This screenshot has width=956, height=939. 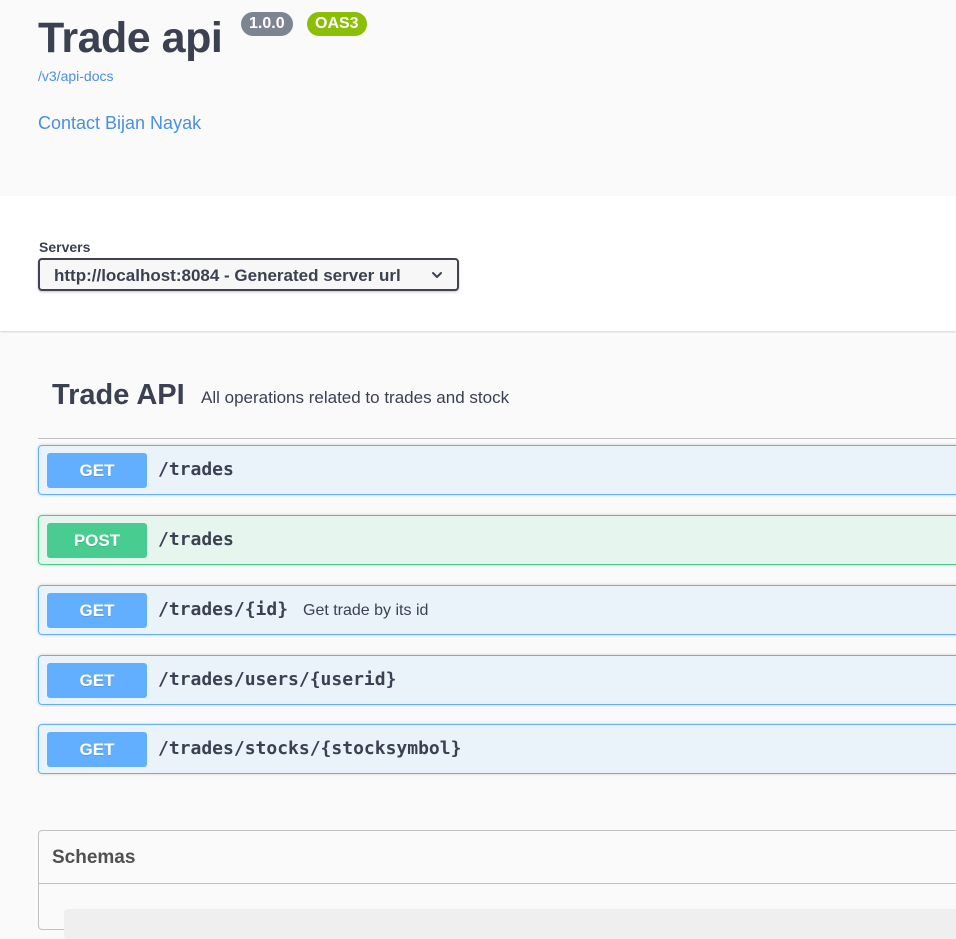 I want to click on schemas-section: Schemas, so click(x=497, y=884).